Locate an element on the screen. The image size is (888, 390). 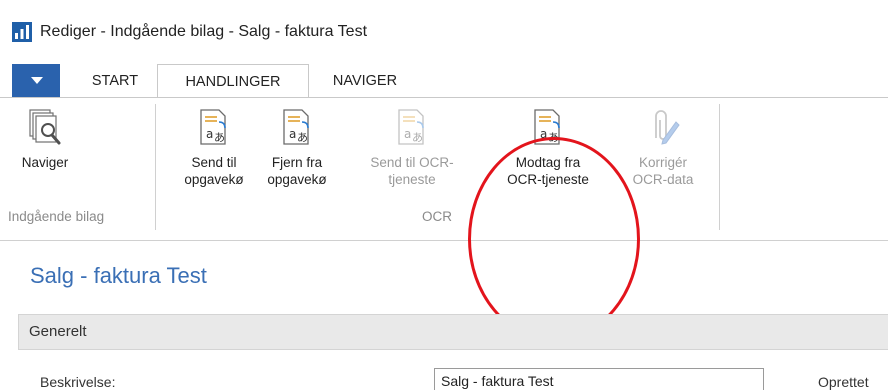
section-generelt: Generelt is located at coordinates (453, 332).